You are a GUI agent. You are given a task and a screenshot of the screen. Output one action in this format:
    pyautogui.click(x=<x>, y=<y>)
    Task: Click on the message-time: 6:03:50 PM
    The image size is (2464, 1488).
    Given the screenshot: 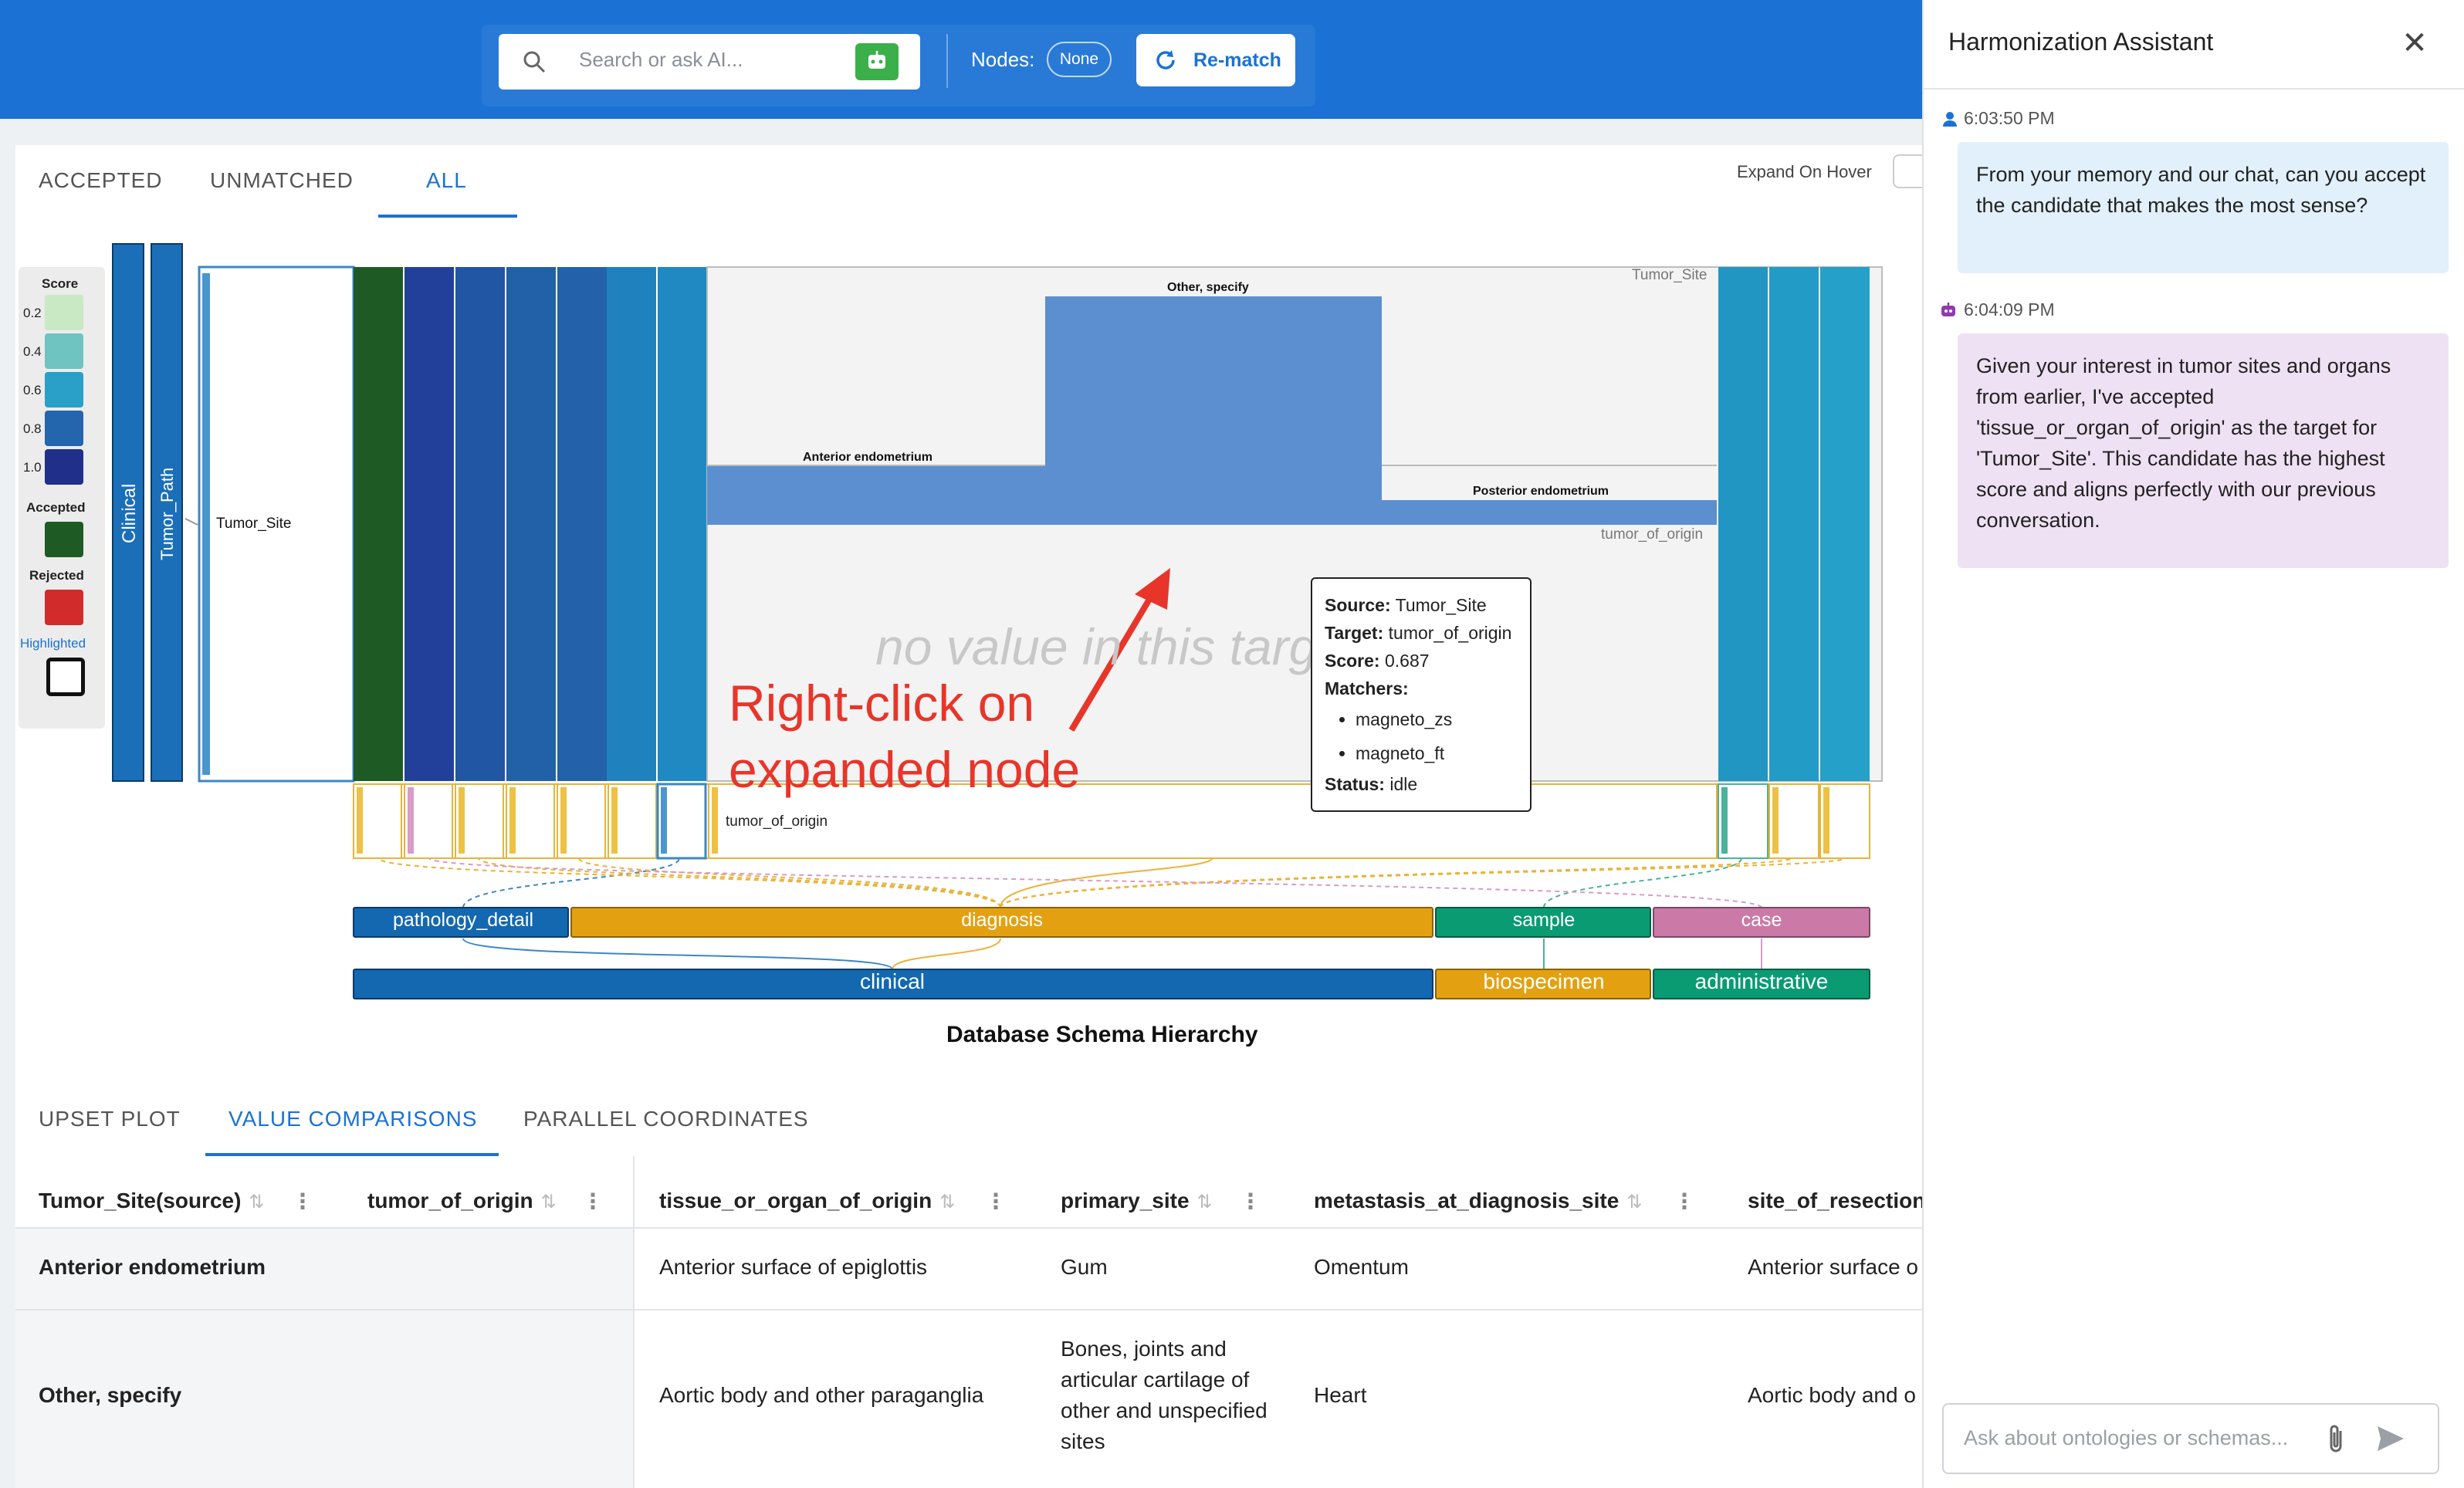 What is the action you would take?
    pyautogui.click(x=2009, y=118)
    